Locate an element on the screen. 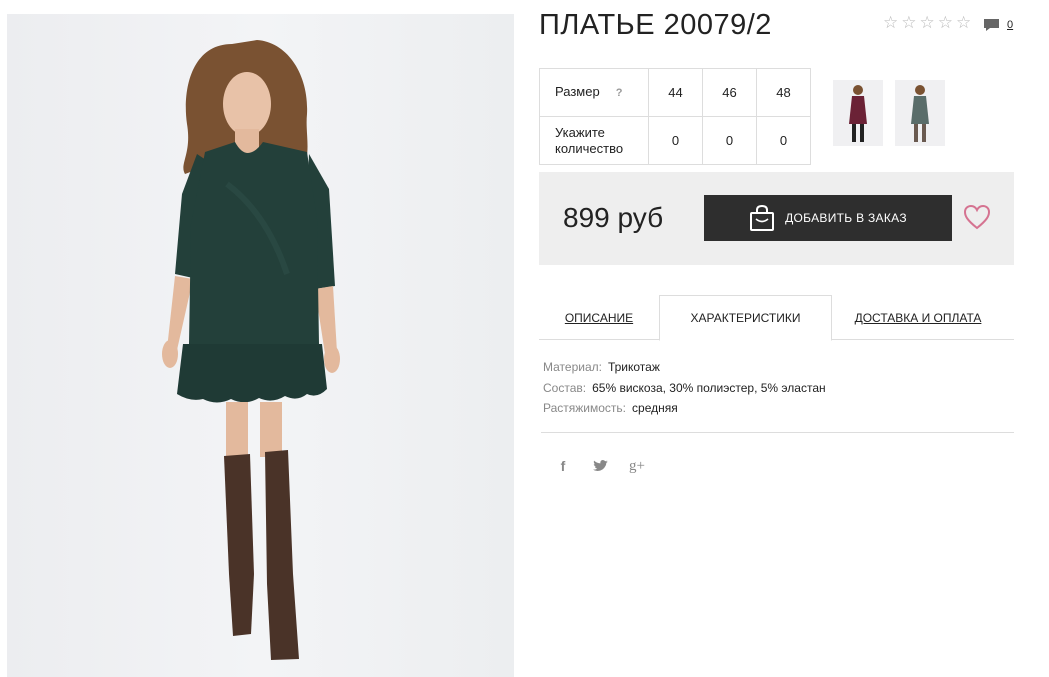  twitter-bird-shape is located at coordinates (600, 465).